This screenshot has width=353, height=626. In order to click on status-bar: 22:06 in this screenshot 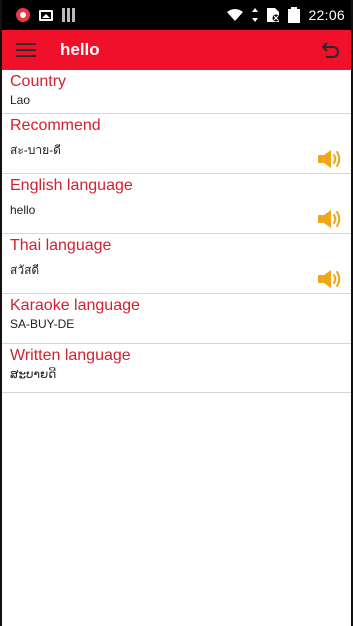, I will do `click(176, 15)`.